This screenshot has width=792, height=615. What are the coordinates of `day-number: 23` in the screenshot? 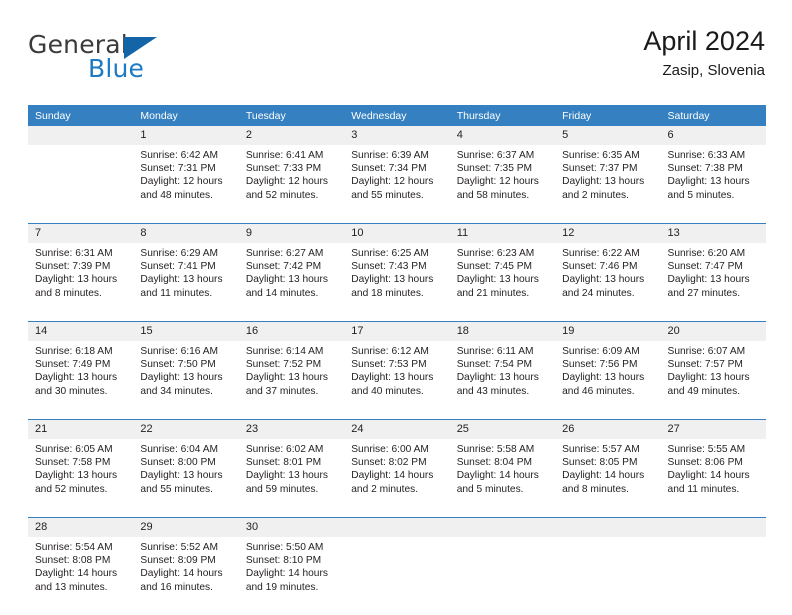 It's located at (291, 429).